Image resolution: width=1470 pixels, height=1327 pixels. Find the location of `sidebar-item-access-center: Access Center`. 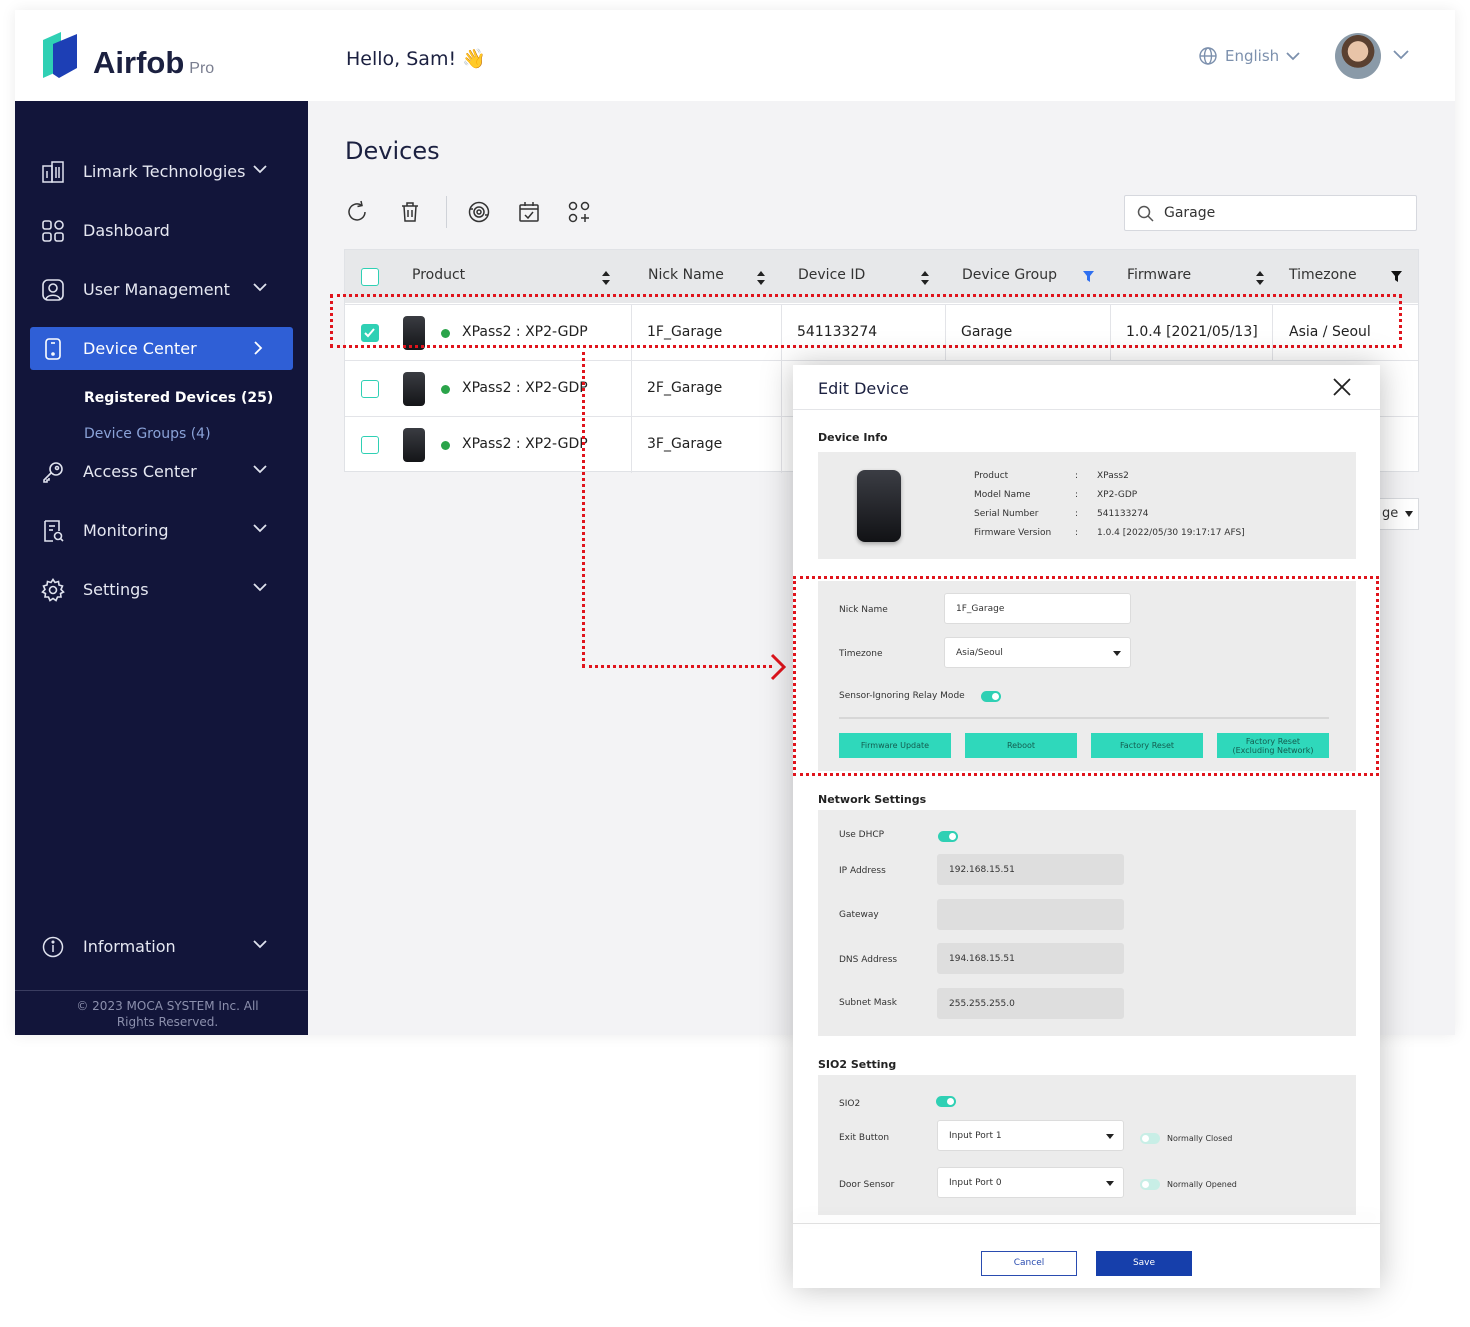

sidebar-item-access-center: Access Center is located at coordinates (161, 471).